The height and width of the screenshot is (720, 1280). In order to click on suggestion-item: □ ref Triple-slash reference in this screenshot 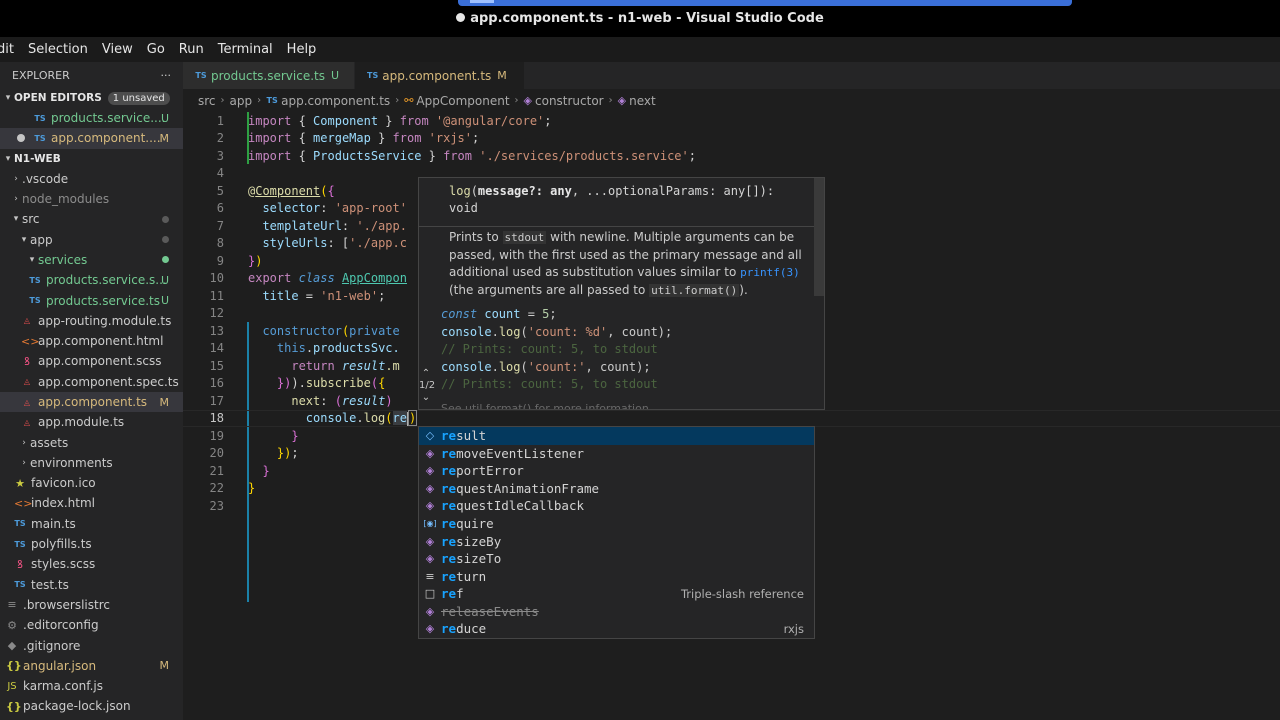, I will do `click(616, 594)`.